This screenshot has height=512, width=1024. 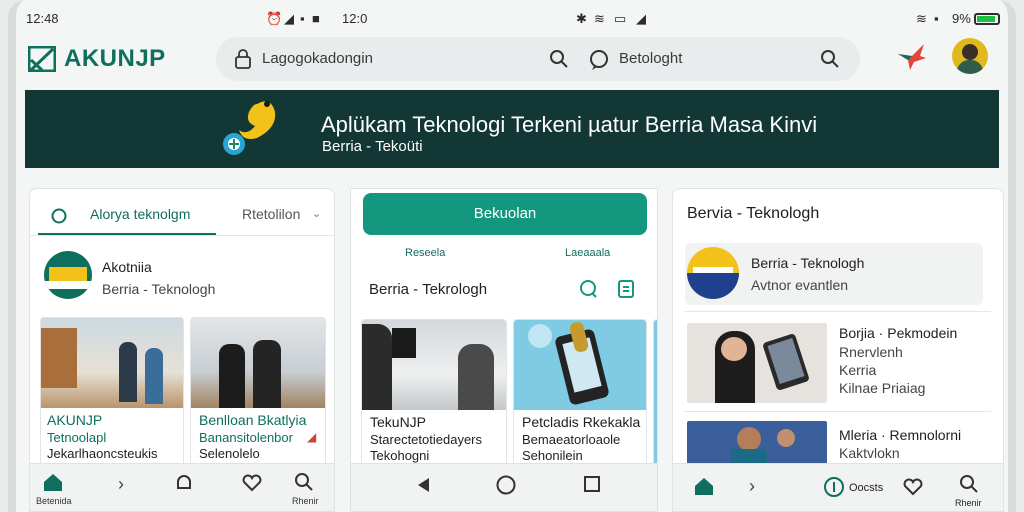 I want to click on app-name: AKUNJP, so click(x=115, y=58).